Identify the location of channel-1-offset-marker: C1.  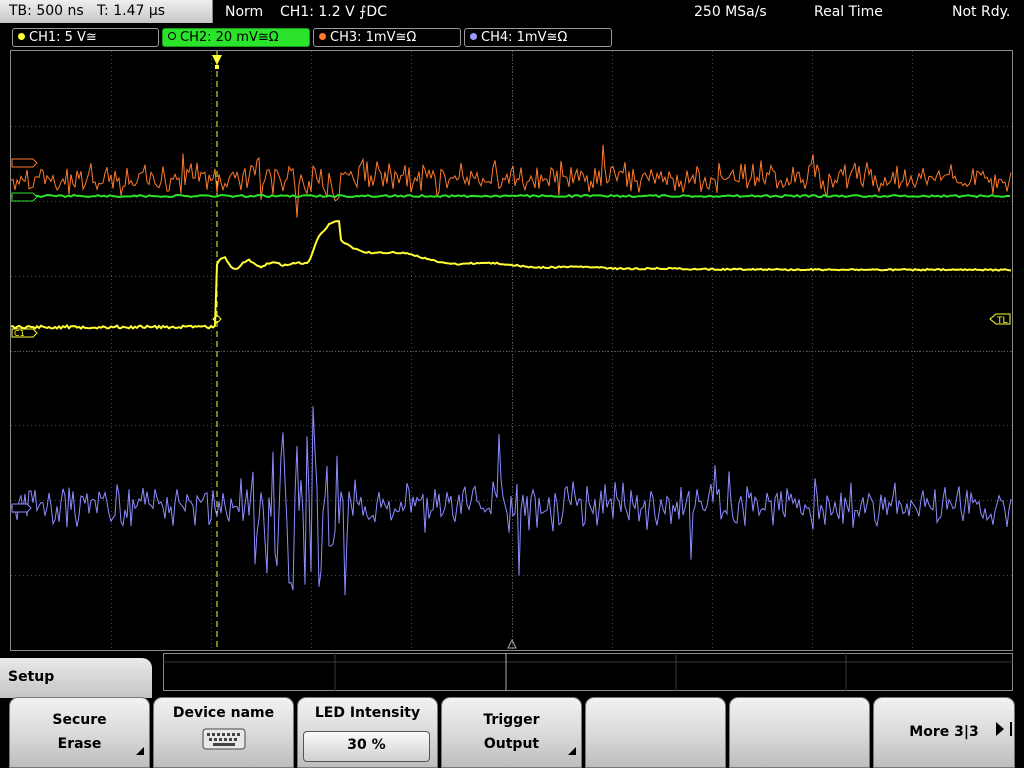
(24, 333).